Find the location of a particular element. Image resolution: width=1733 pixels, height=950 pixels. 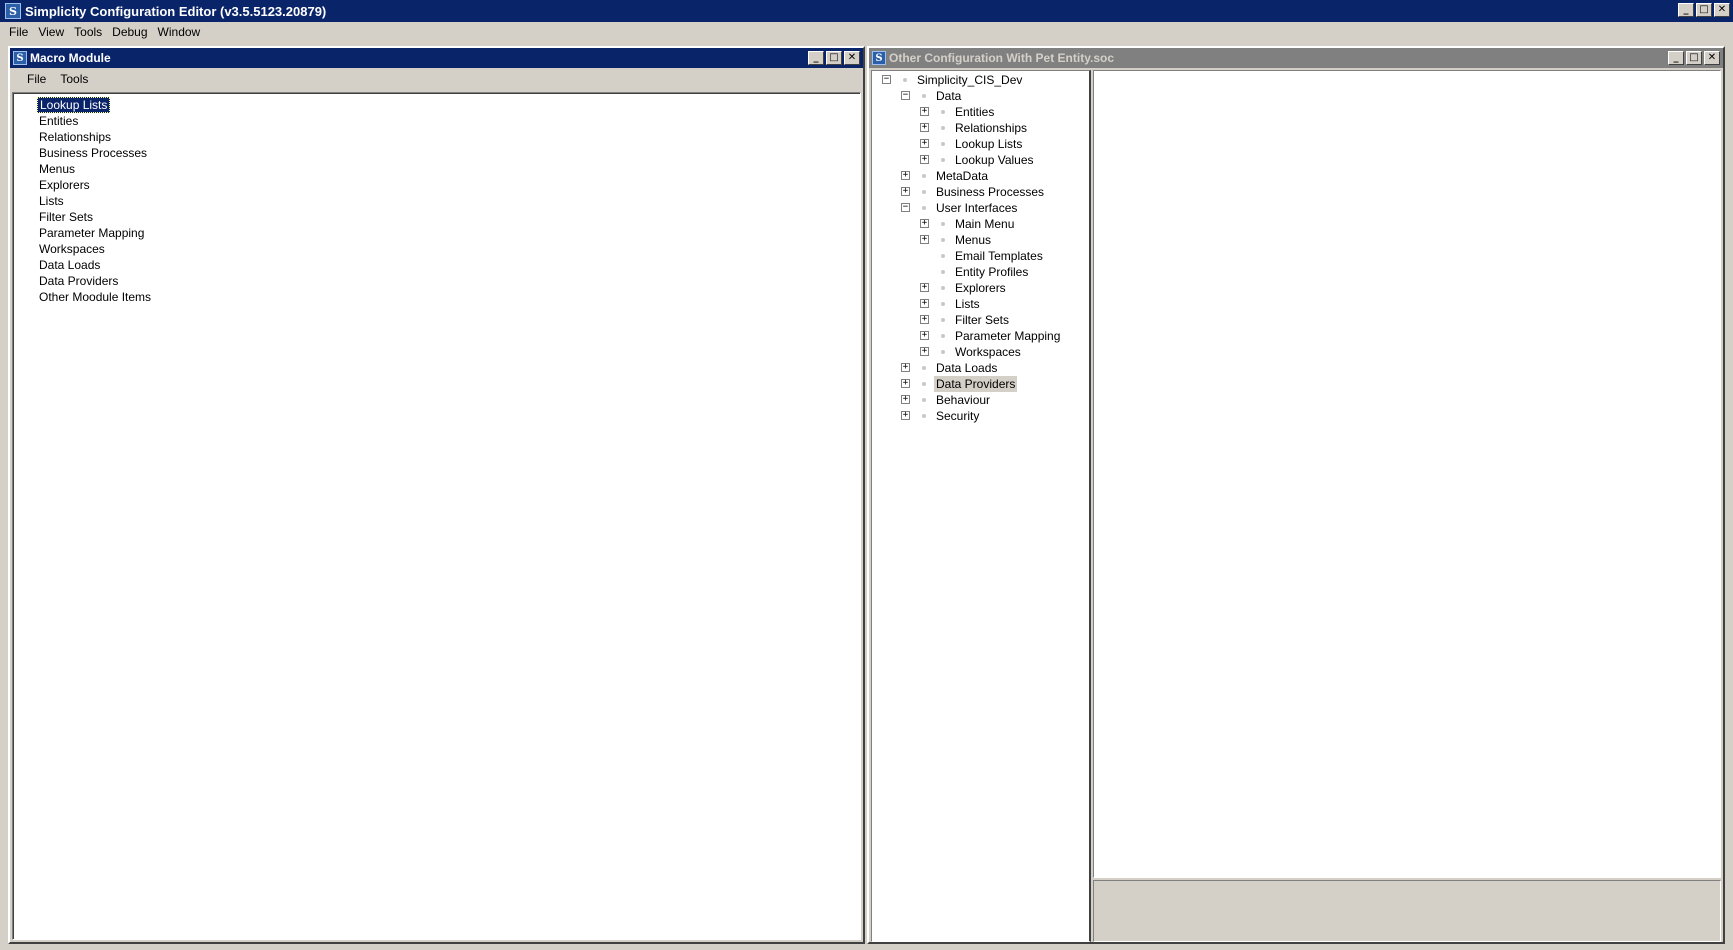

tree-node: Parameter Mapping is located at coordinates (1007, 336).